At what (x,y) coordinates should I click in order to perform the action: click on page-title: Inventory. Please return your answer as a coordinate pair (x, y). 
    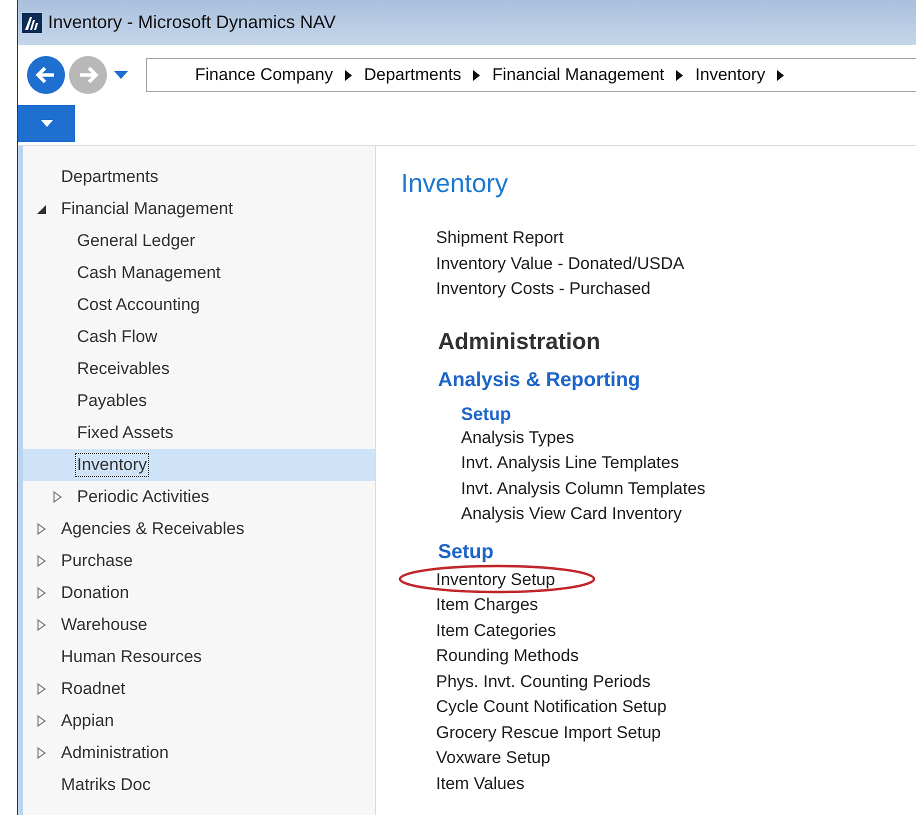
    Looking at the image, I should click on (455, 183).